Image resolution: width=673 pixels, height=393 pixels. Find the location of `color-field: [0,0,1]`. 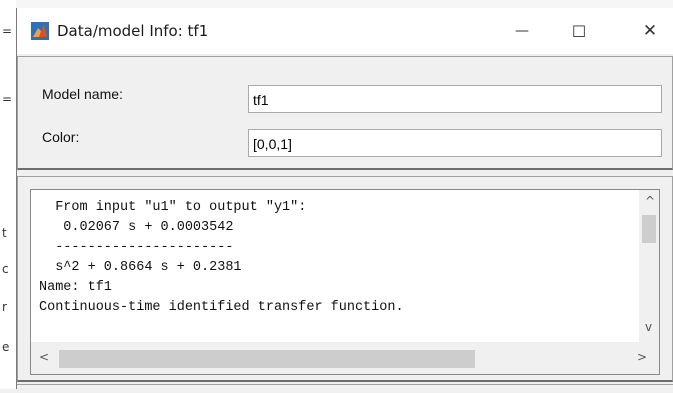

color-field: [0,0,1] is located at coordinates (455, 143).